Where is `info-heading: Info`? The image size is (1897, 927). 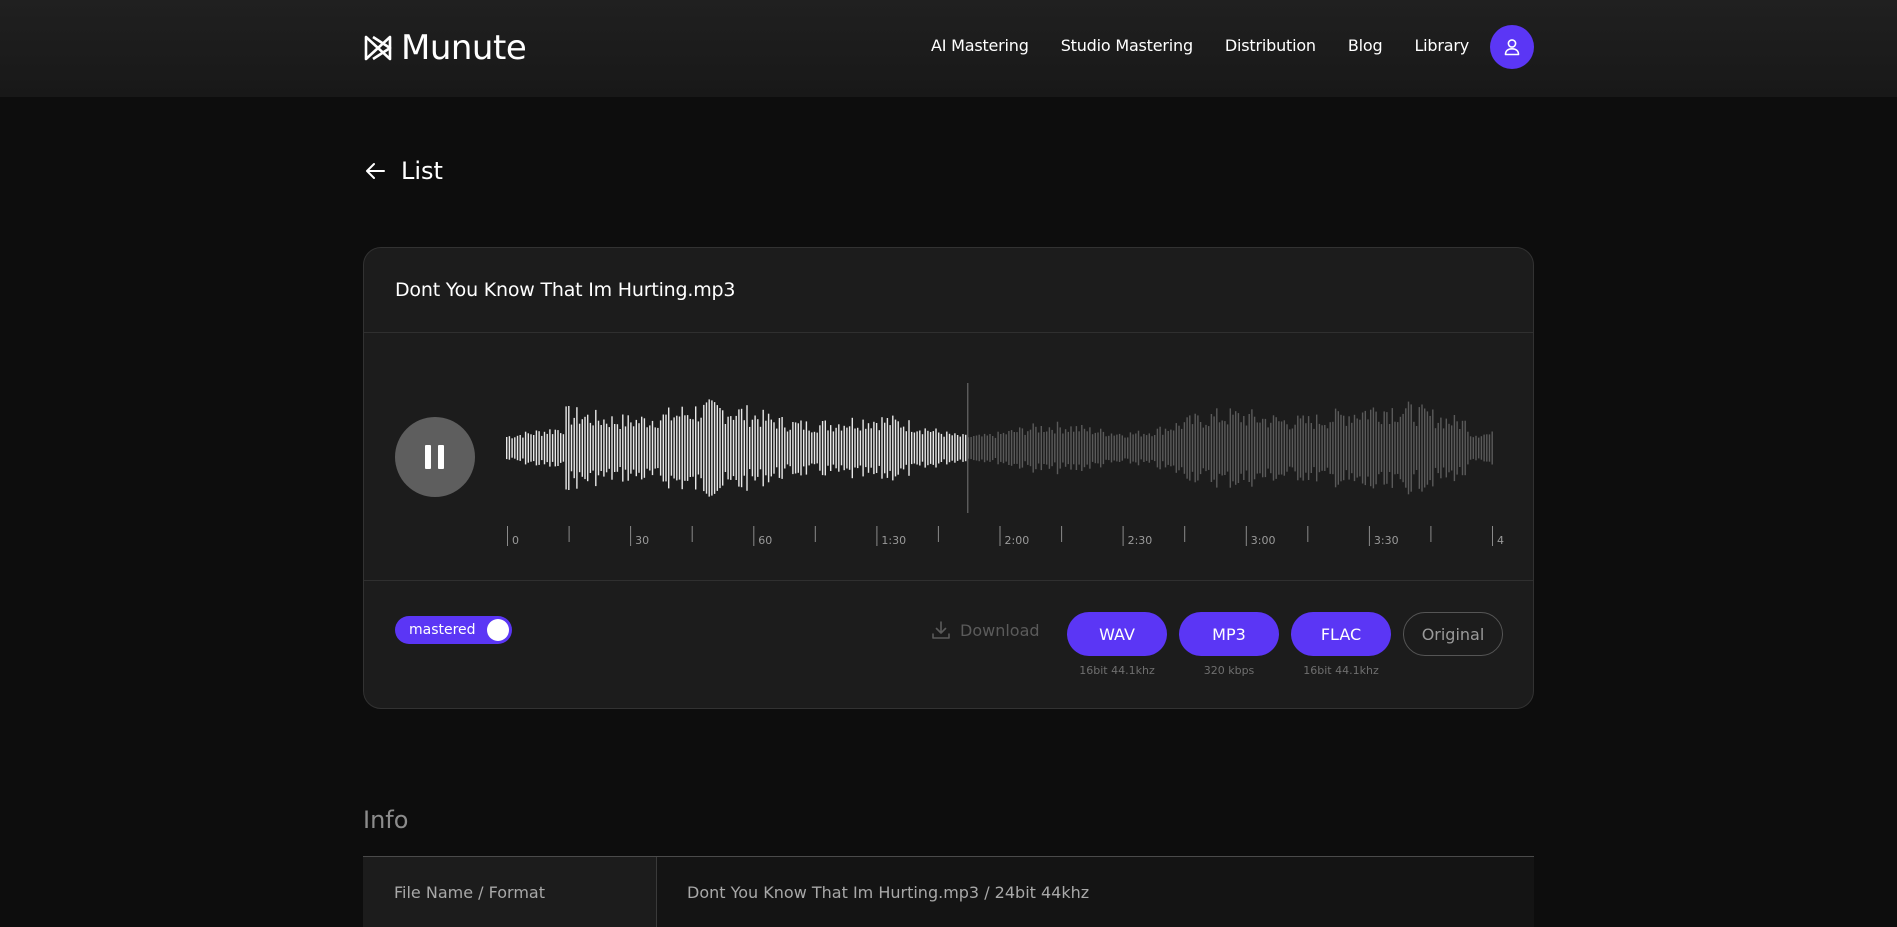 info-heading: Info is located at coordinates (386, 820).